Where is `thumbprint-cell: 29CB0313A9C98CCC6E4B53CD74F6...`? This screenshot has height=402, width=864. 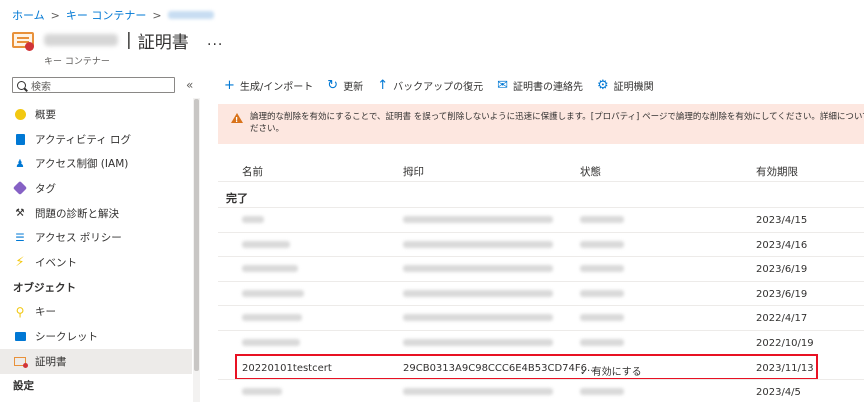
thumbprint-cell: 29CB0313A9C98CCC6E4B53CD74F6... is located at coordinates (500, 368).